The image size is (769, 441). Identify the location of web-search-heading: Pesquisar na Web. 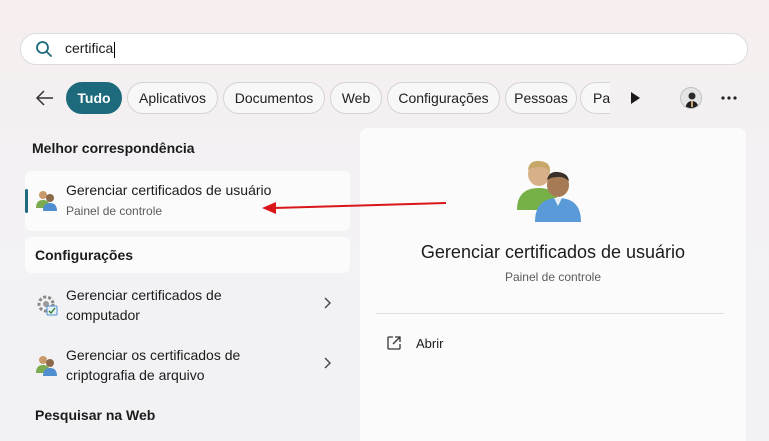
(95, 415).